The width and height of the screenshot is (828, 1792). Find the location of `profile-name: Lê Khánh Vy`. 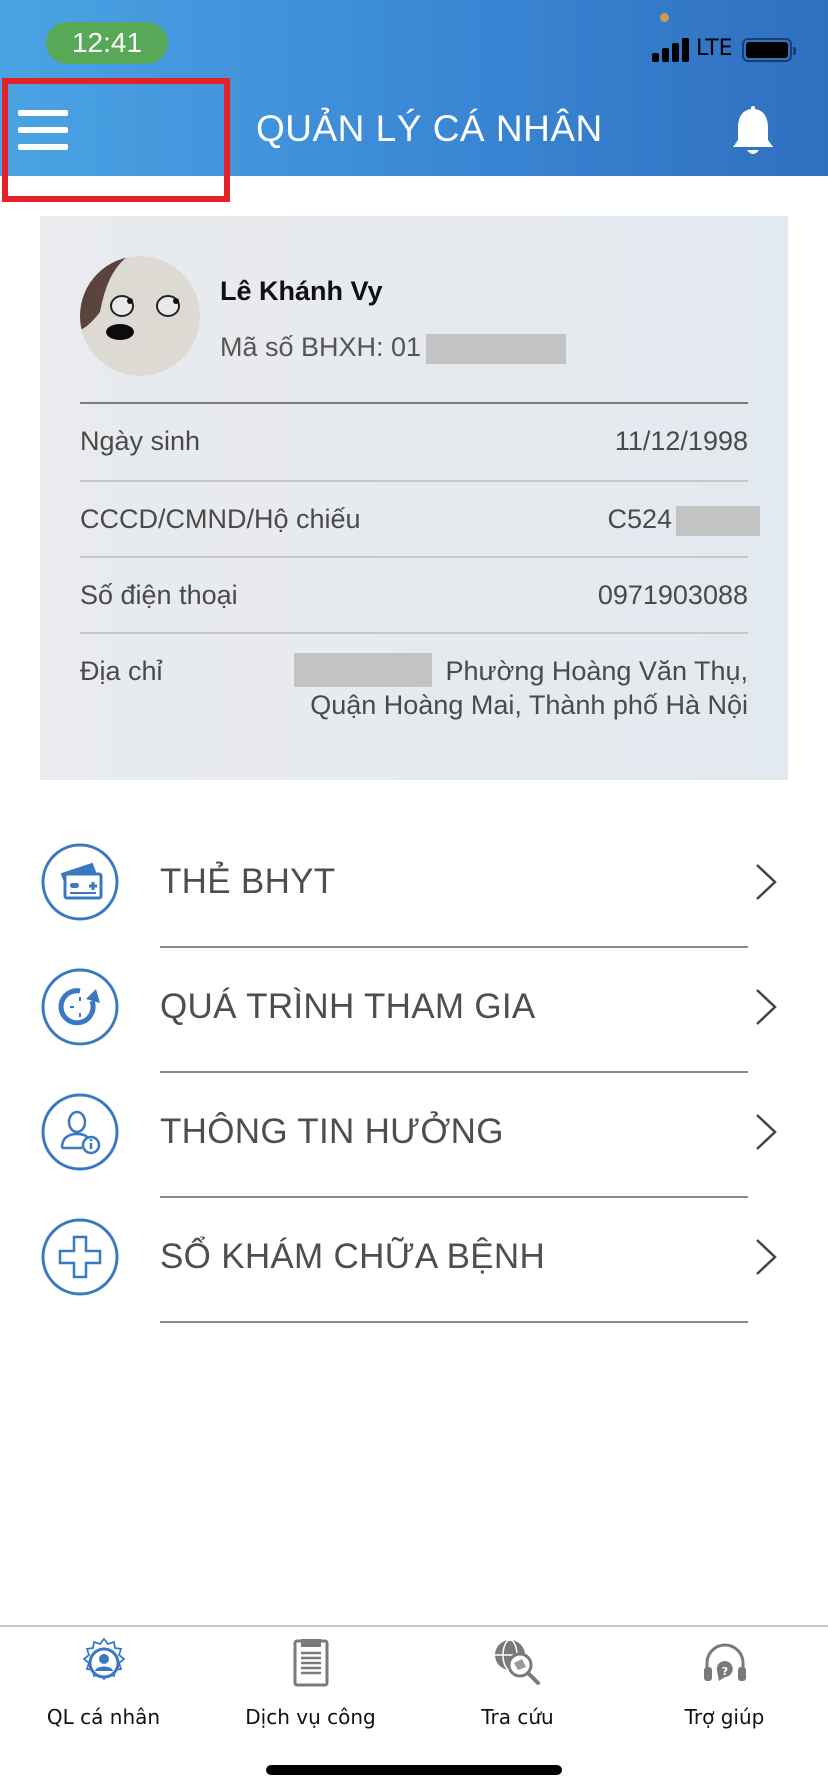

profile-name: Lê Khánh Vy is located at coordinates (301, 291).